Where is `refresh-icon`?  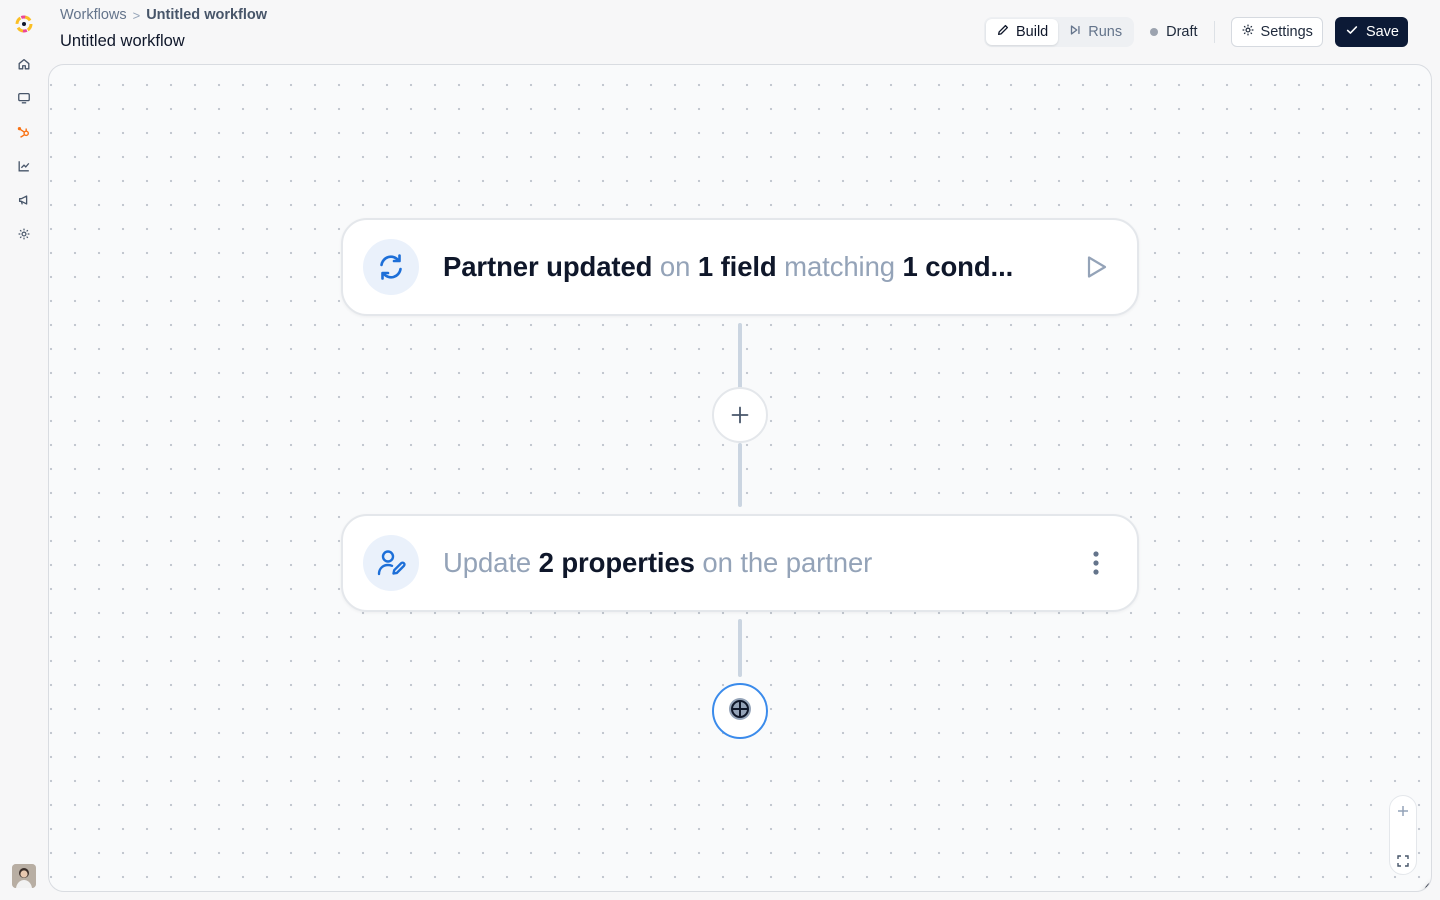
refresh-icon is located at coordinates (391, 267).